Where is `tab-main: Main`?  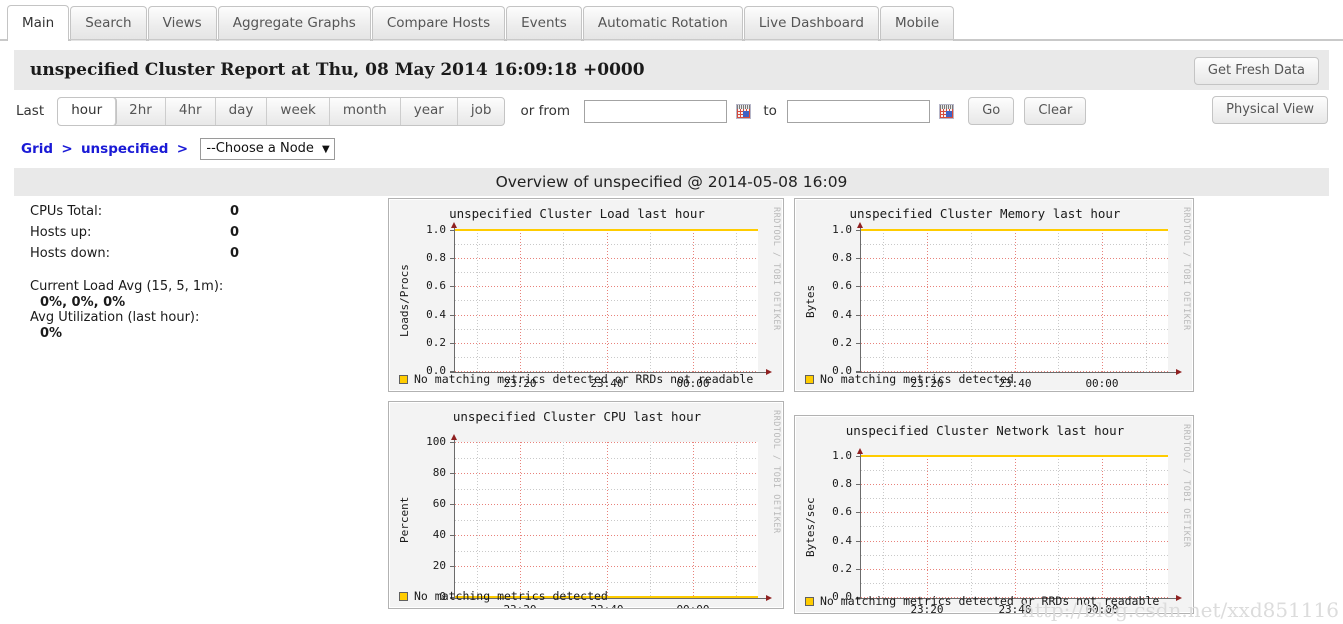
tab-main: Main is located at coordinates (38, 23).